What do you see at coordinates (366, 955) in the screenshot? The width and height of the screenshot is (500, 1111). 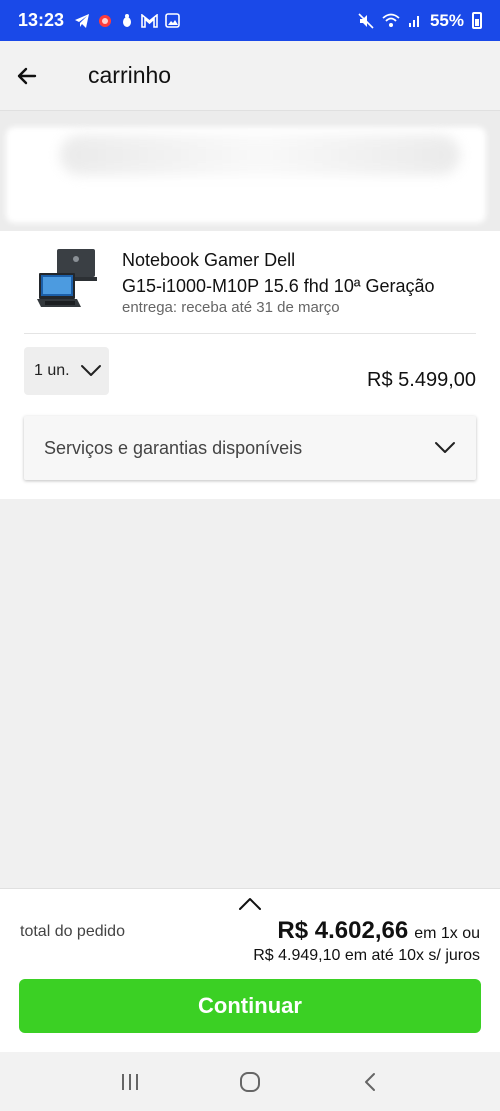 I see `installments-info: R$ 4.949,10 em até 10x s/ juros` at bounding box center [366, 955].